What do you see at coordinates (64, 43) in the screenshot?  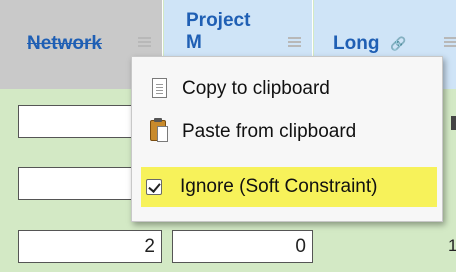 I see `column-header-network-label: Network` at bounding box center [64, 43].